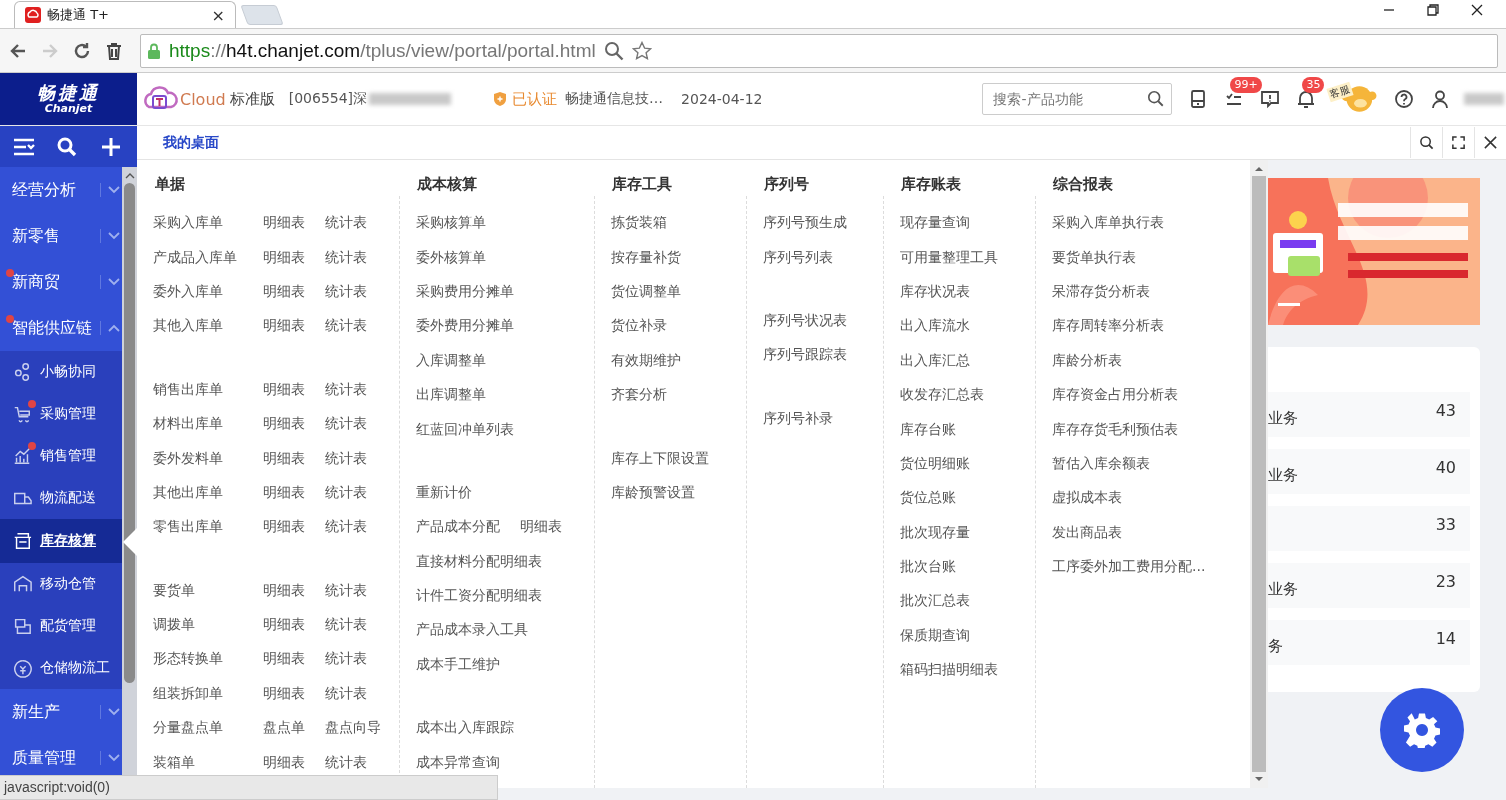 Image resolution: width=1506 pixels, height=800 pixels. What do you see at coordinates (198, 257) in the screenshot?
I see `menu-link: 产成品入库单` at bounding box center [198, 257].